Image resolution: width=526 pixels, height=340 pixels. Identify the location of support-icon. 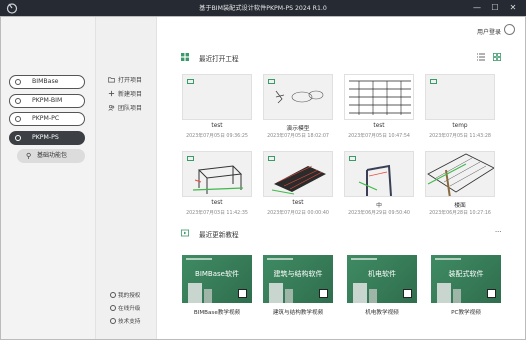
(113, 321).